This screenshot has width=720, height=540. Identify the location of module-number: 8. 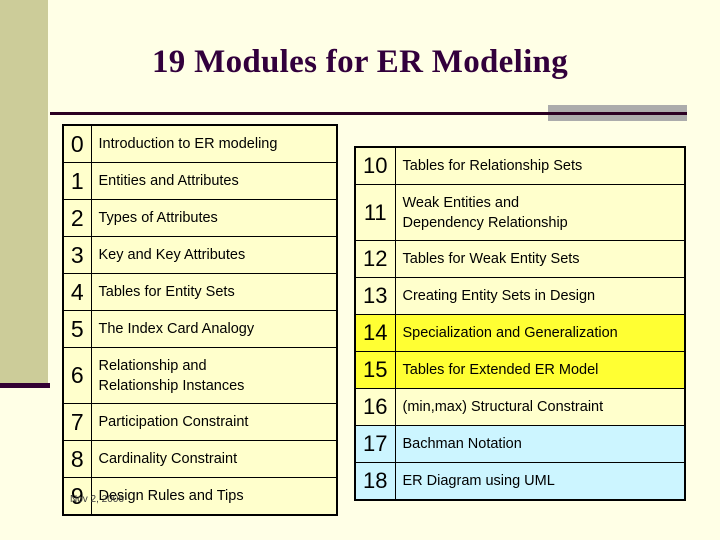
(77, 459).